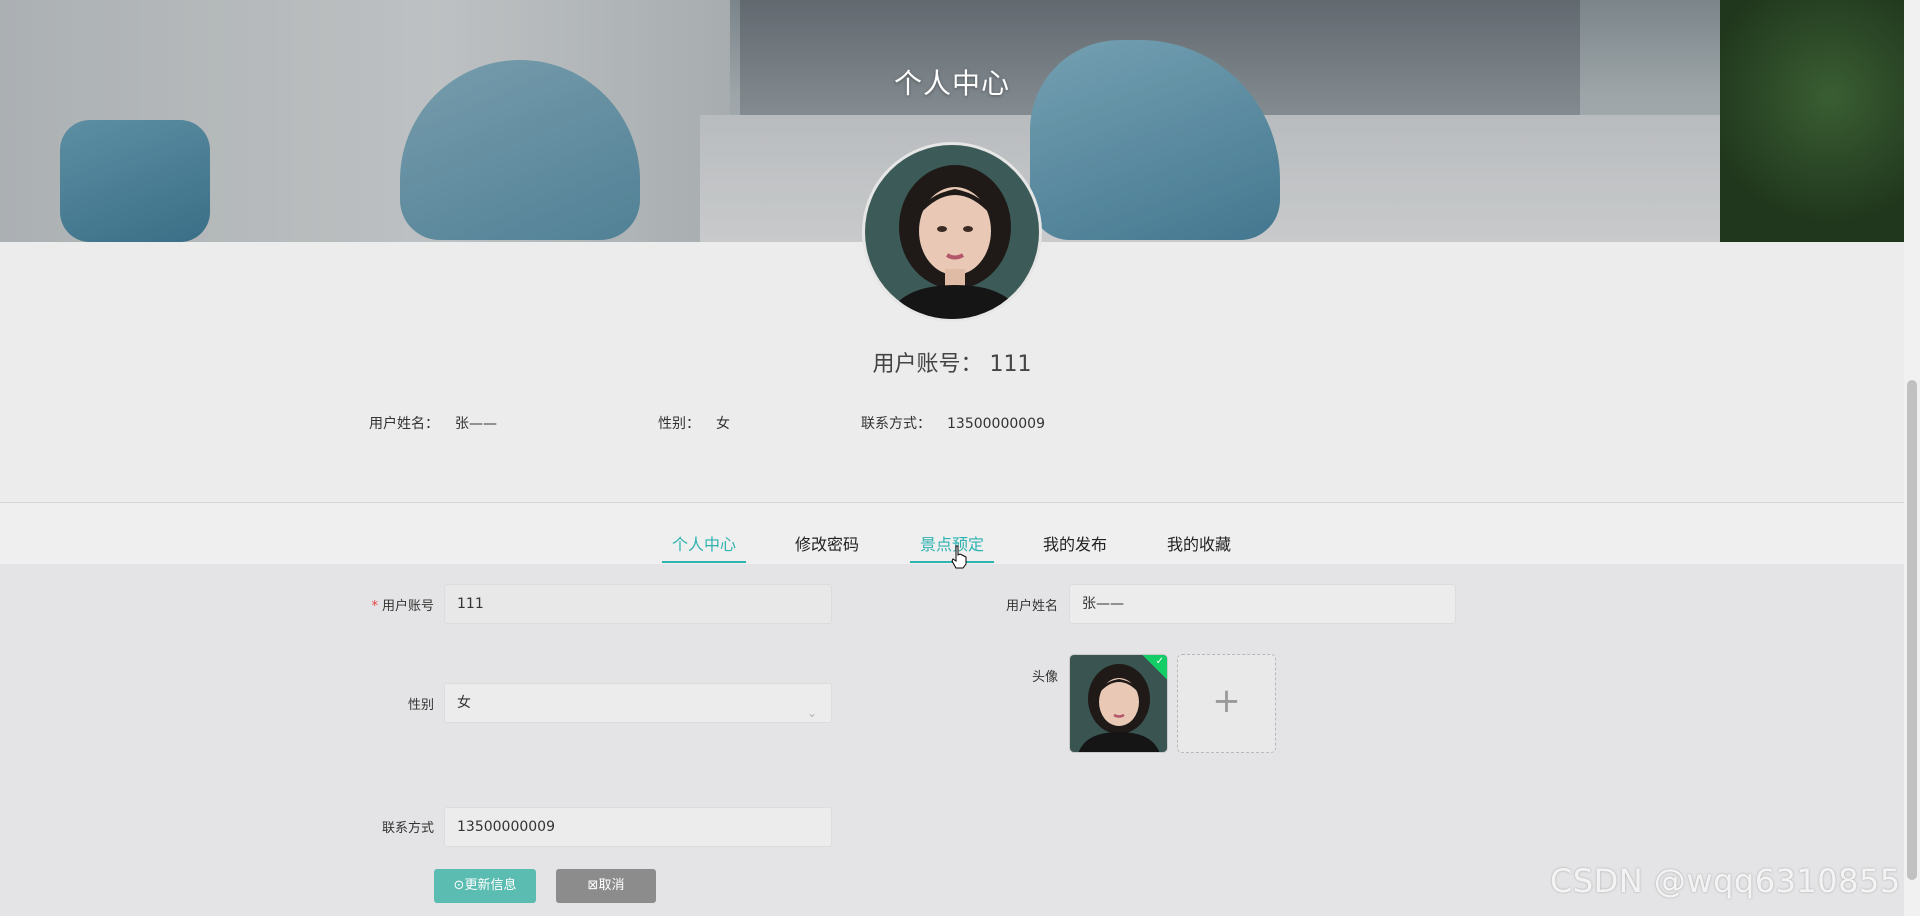 This screenshot has height=916, width=1920. I want to click on info-phone: 联系方式： 13500000009, so click(953, 423).